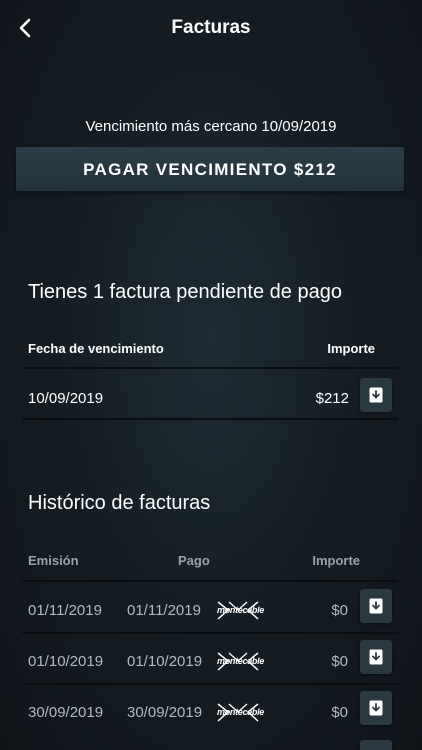 The image size is (422, 750). What do you see at coordinates (332, 398) in the screenshot?
I see `pending-row-amount: $212` at bounding box center [332, 398].